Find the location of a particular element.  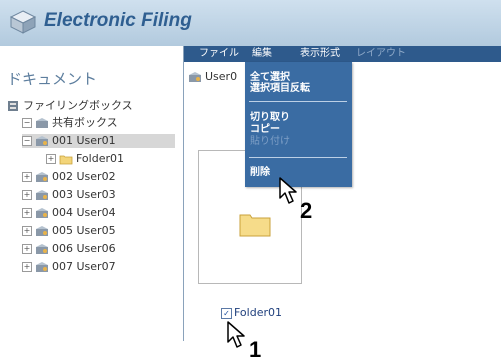

tree-item-label: 001 User01 is located at coordinates (84, 140).